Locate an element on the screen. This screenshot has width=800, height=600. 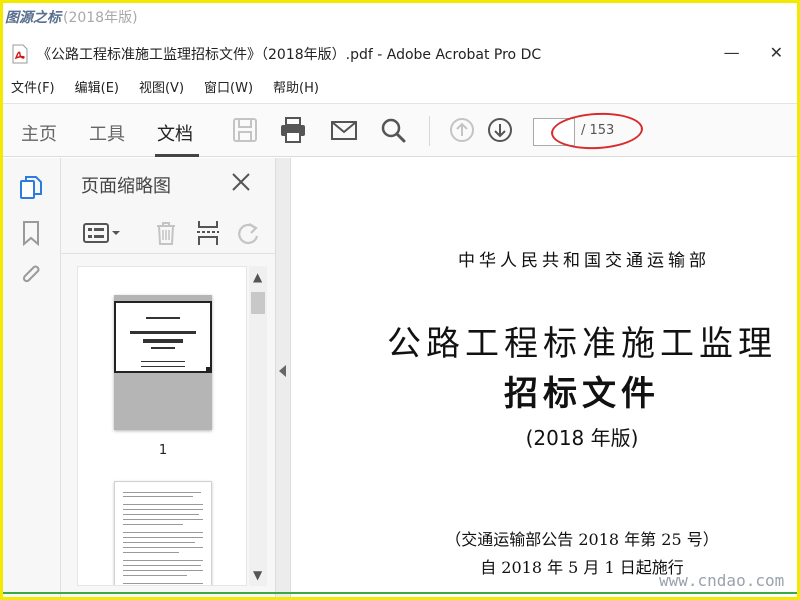
visible-area-frame is located at coordinates (163, 337).